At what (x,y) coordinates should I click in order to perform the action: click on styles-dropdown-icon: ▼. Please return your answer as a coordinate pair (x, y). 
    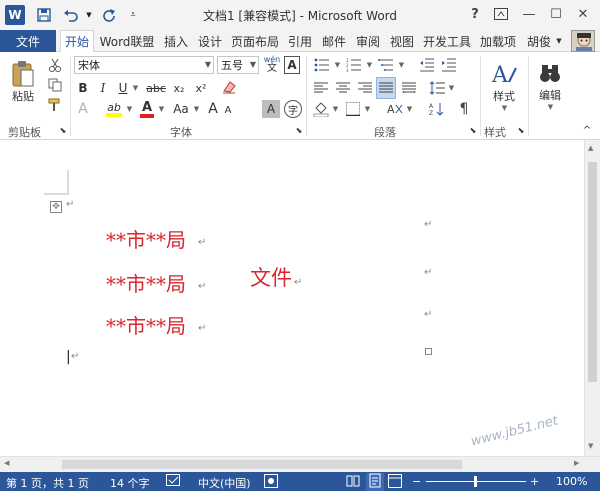
    Looking at the image, I should click on (504, 108).